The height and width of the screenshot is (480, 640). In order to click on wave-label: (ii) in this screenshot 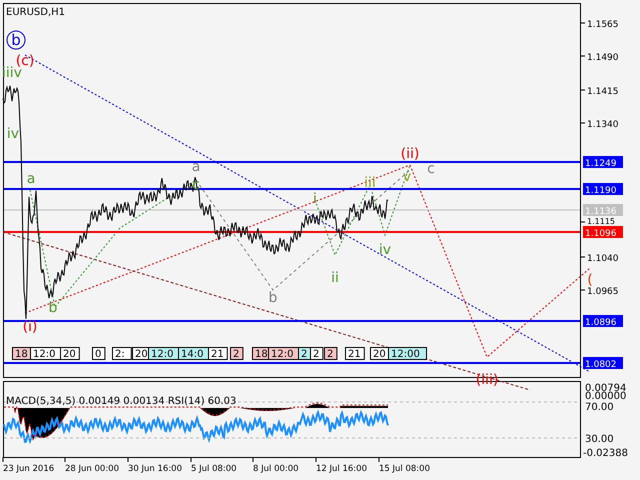, I will do `click(410, 154)`.